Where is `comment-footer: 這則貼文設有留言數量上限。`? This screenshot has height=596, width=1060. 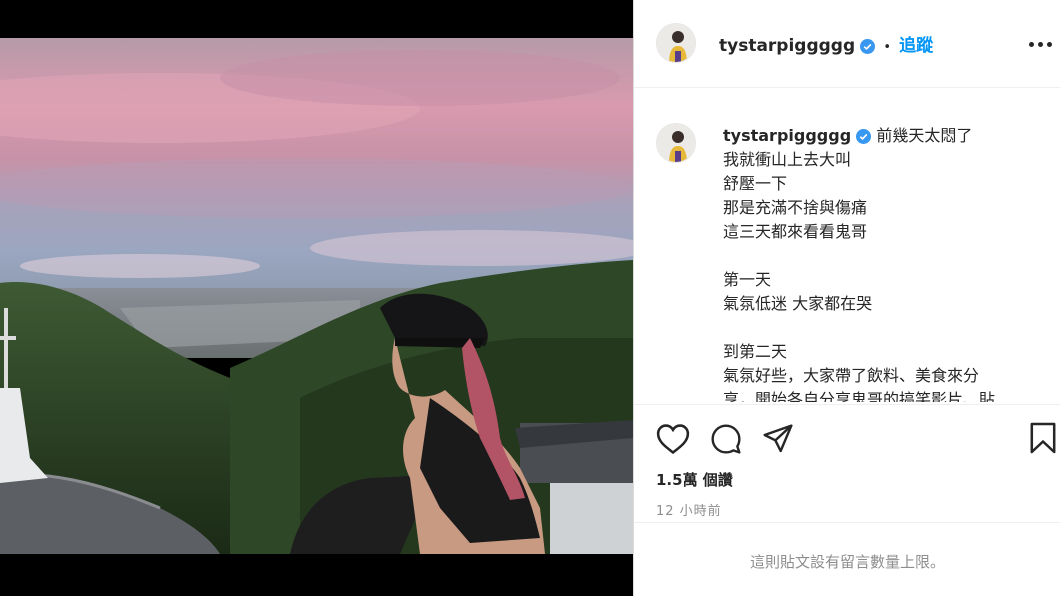
comment-footer: 這則貼文設有留言數量上限。 is located at coordinates (847, 559).